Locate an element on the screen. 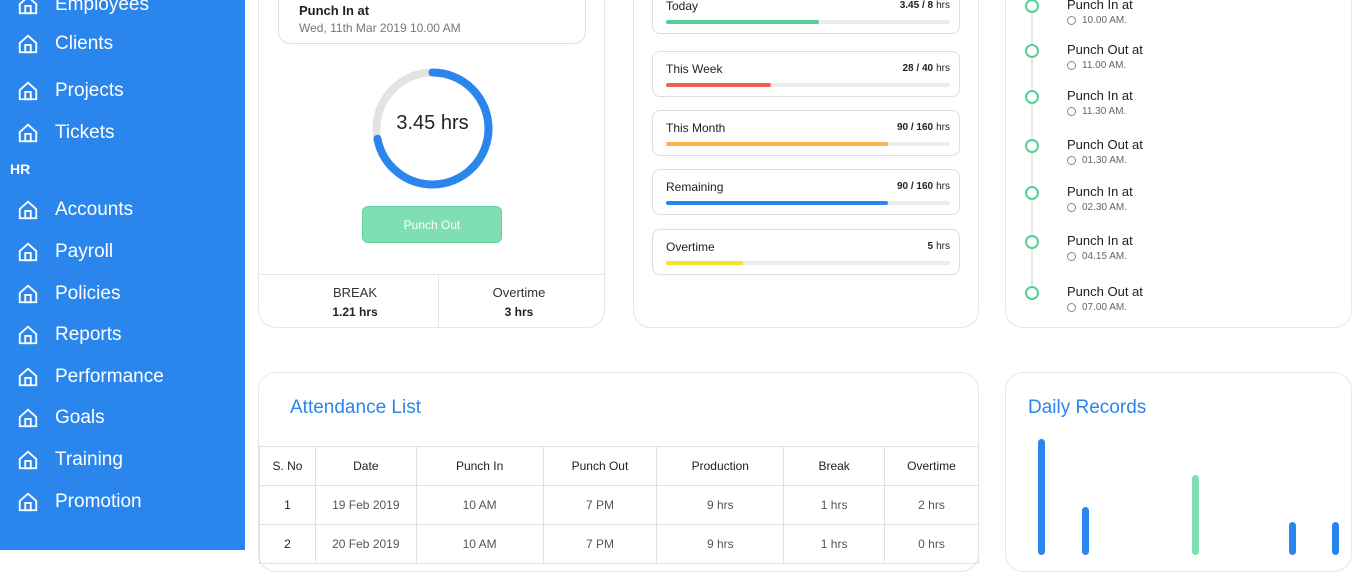 This screenshot has width=1370, height=572. overtime-value: 3 hrs is located at coordinates (519, 312).